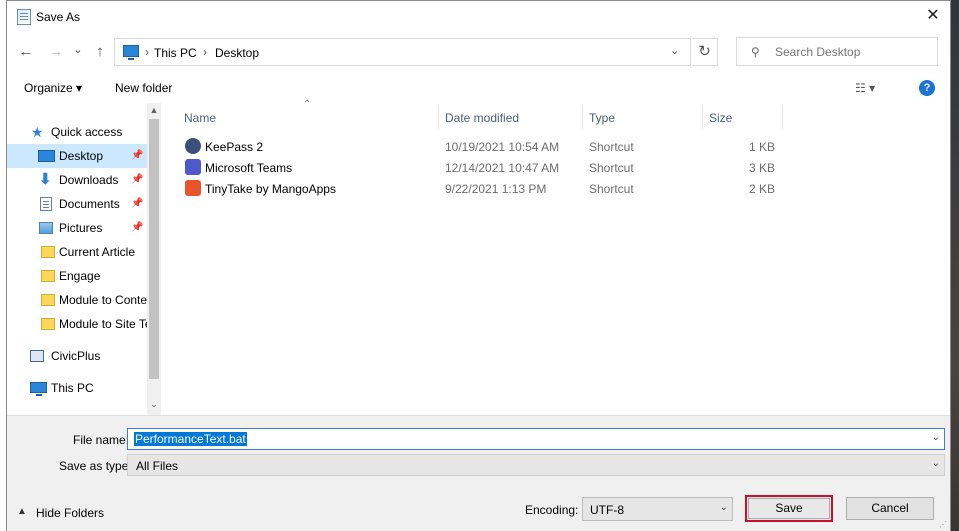  What do you see at coordinates (175, 53) in the screenshot?
I see `breadcrumb-this-pc: This PC` at bounding box center [175, 53].